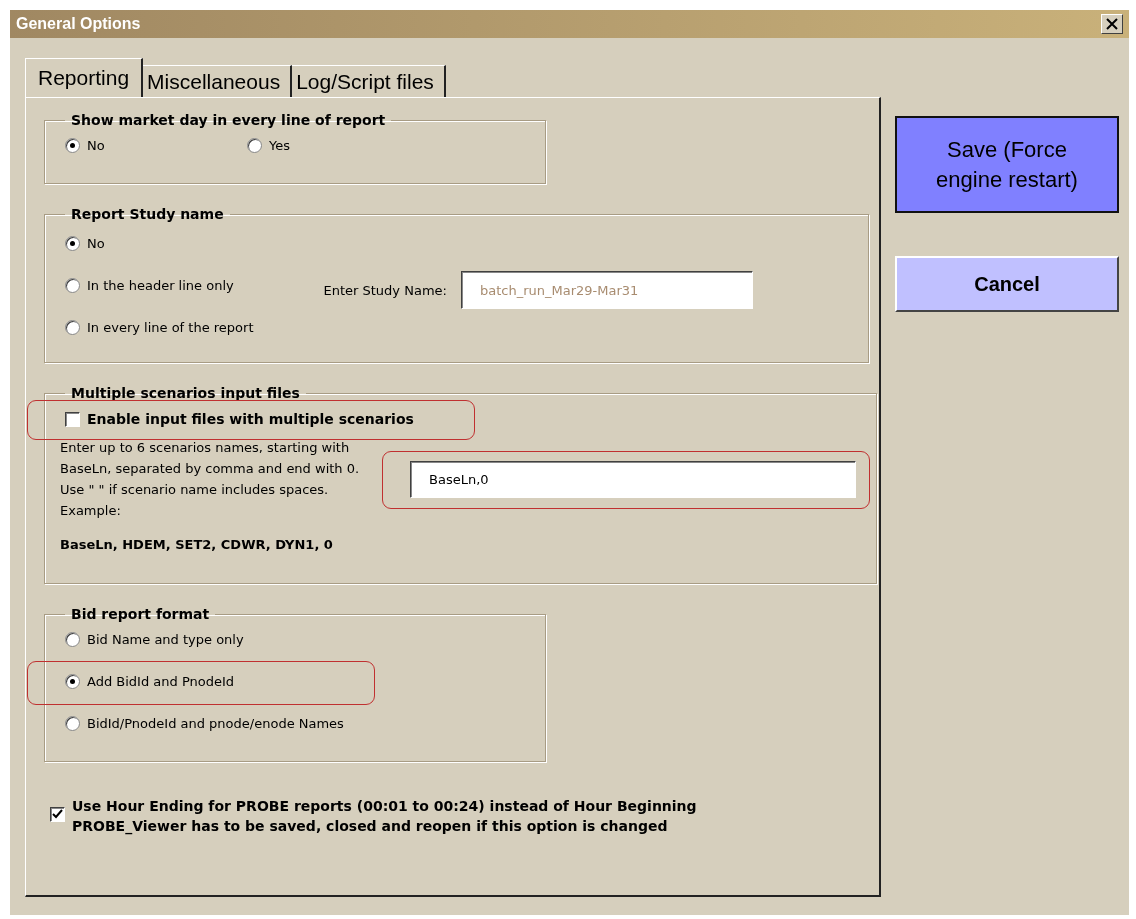  What do you see at coordinates (369, 81) in the screenshot?
I see `tab: Log/Script files` at bounding box center [369, 81].